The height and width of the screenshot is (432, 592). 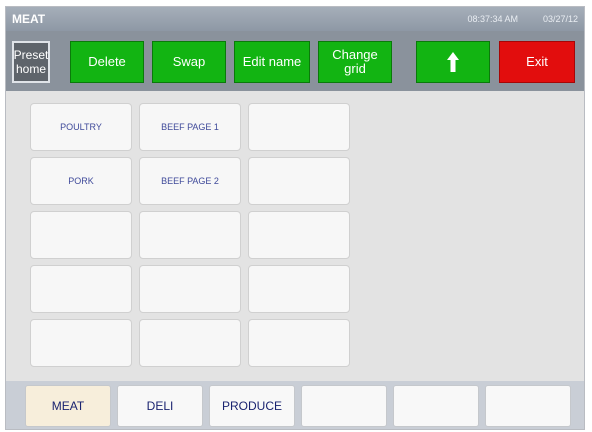 What do you see at coordinates (68, 406) in the screenshot?
I see `department-tab: MEAT` at bounding box center [68, 406].